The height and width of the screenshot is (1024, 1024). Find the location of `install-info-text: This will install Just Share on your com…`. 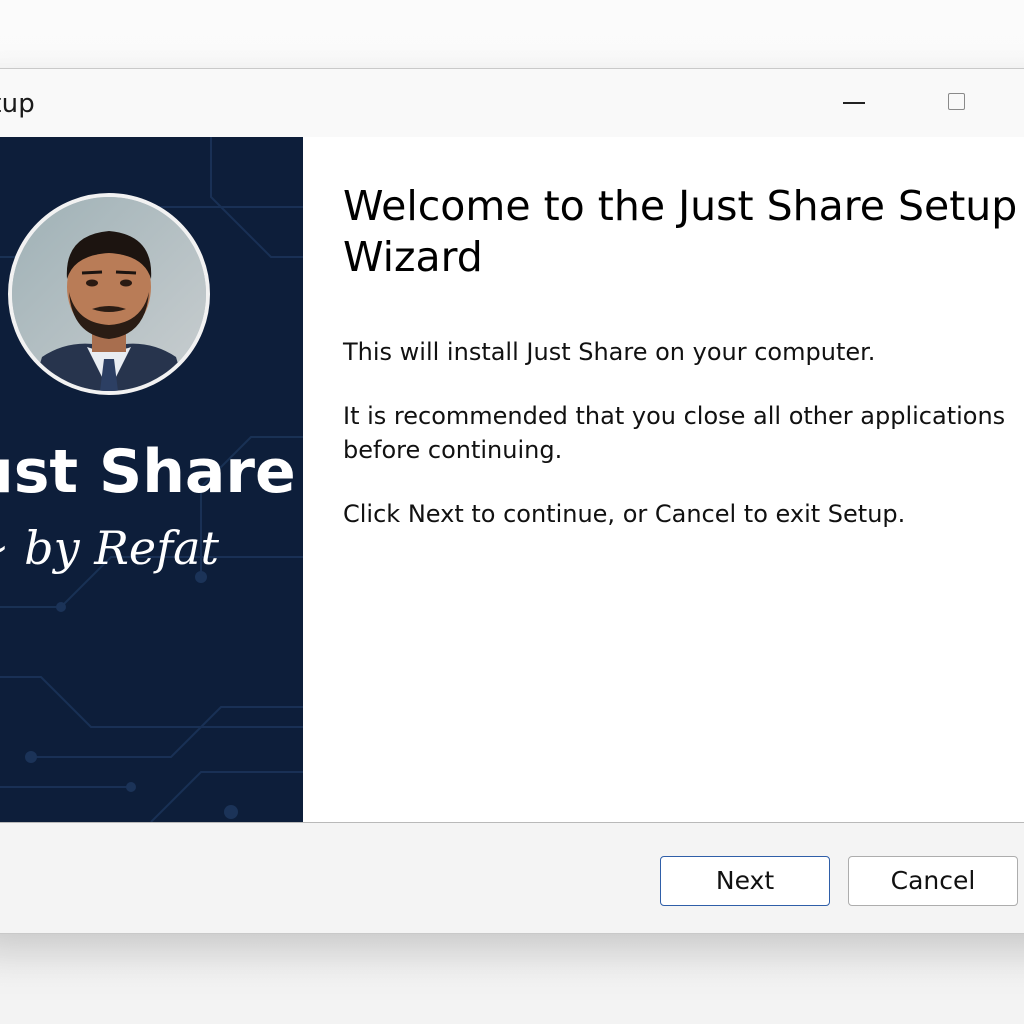

install-info-text: This will install Just Share on your com… is located at coordinates (609, 352).